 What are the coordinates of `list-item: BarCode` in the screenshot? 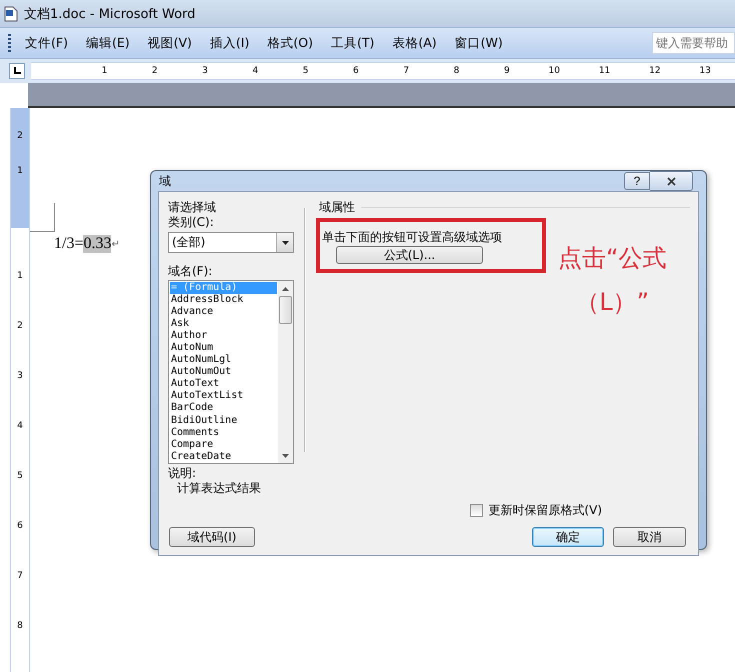 It's located at (223, 408).